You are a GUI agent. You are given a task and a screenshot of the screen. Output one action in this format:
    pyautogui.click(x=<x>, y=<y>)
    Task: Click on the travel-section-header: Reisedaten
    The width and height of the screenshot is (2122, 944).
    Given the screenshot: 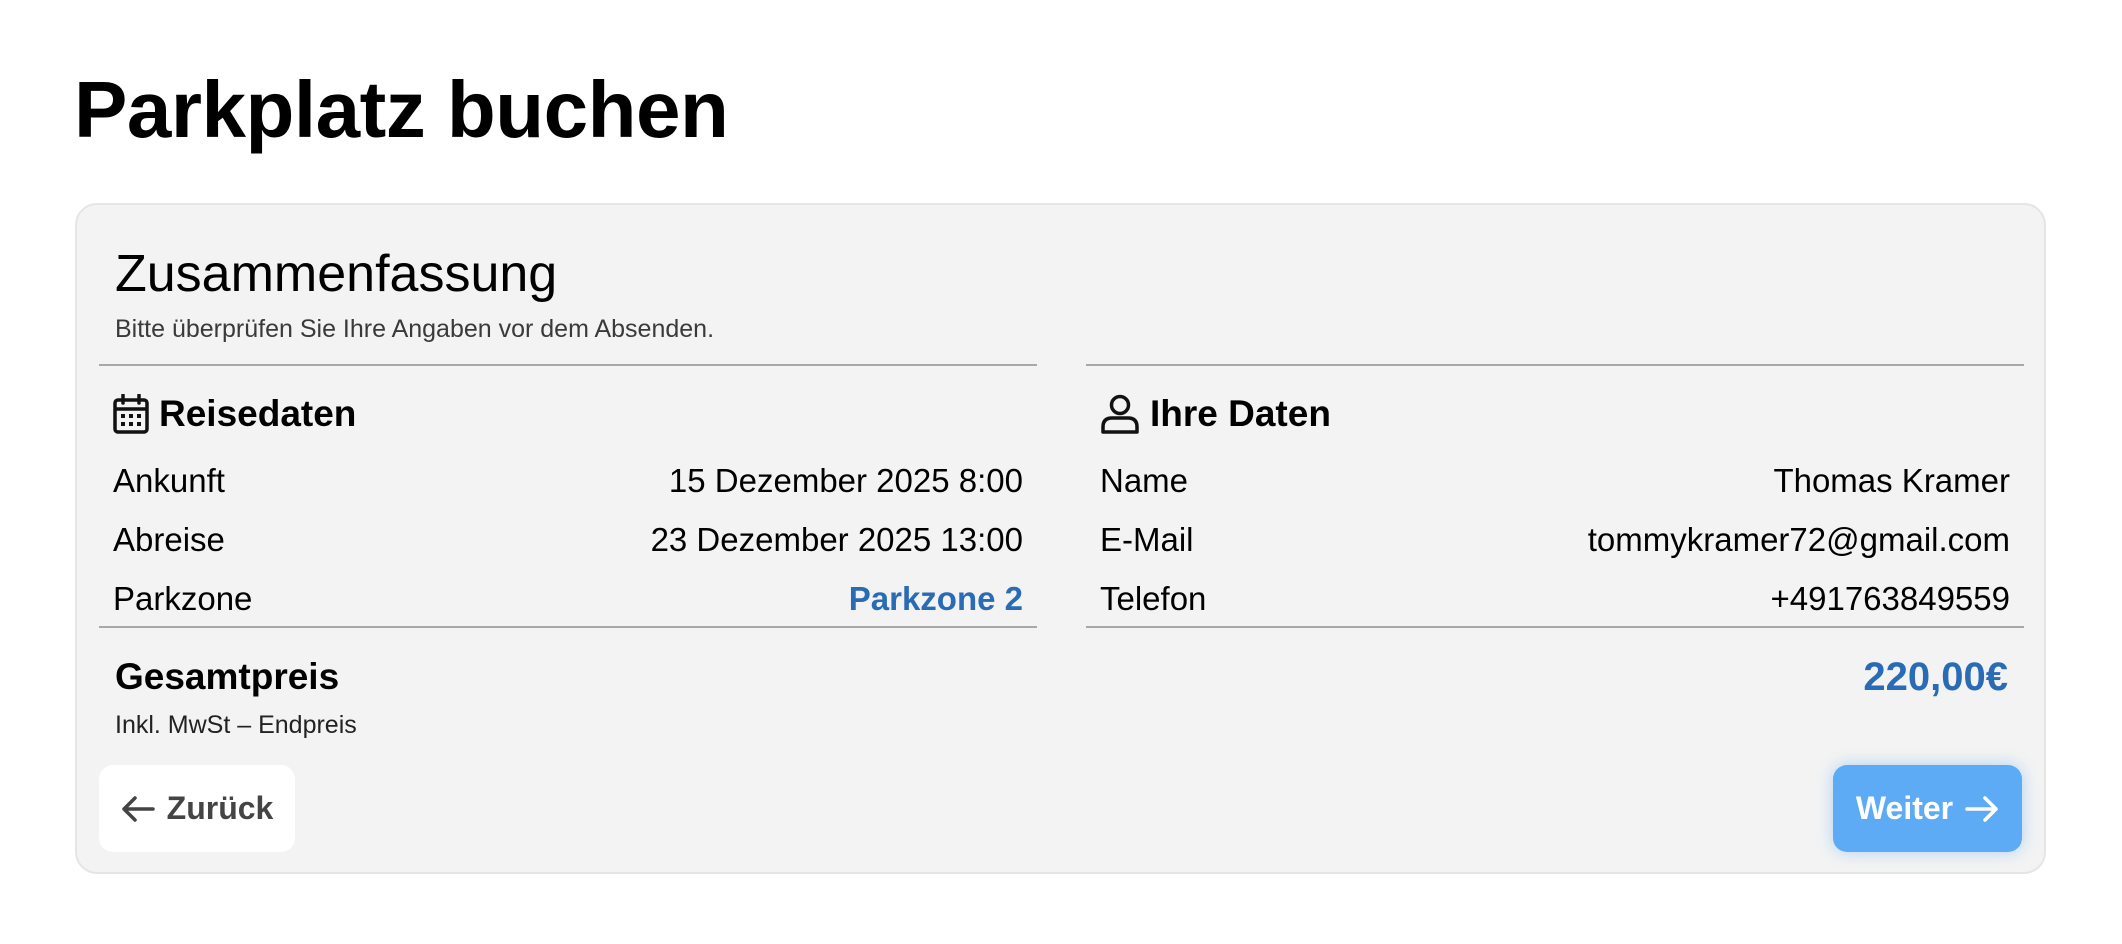 What is the action you would take?
    pyautogui.click(x=234, y=414)
    